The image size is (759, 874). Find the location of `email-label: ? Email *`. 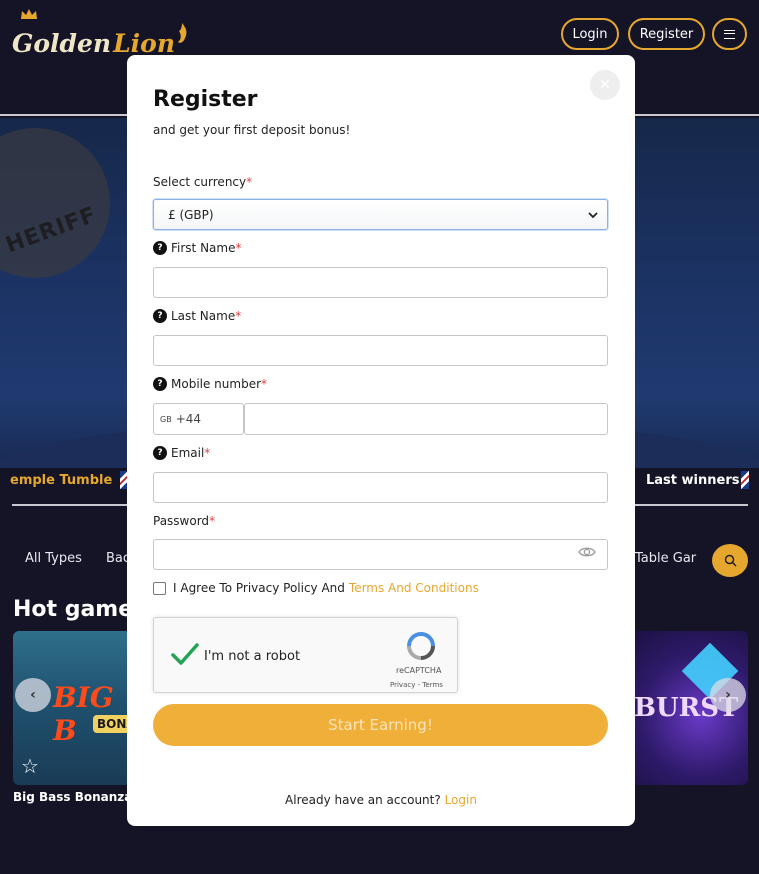

email-label: ? Email * is located at coordinates (181, 453).